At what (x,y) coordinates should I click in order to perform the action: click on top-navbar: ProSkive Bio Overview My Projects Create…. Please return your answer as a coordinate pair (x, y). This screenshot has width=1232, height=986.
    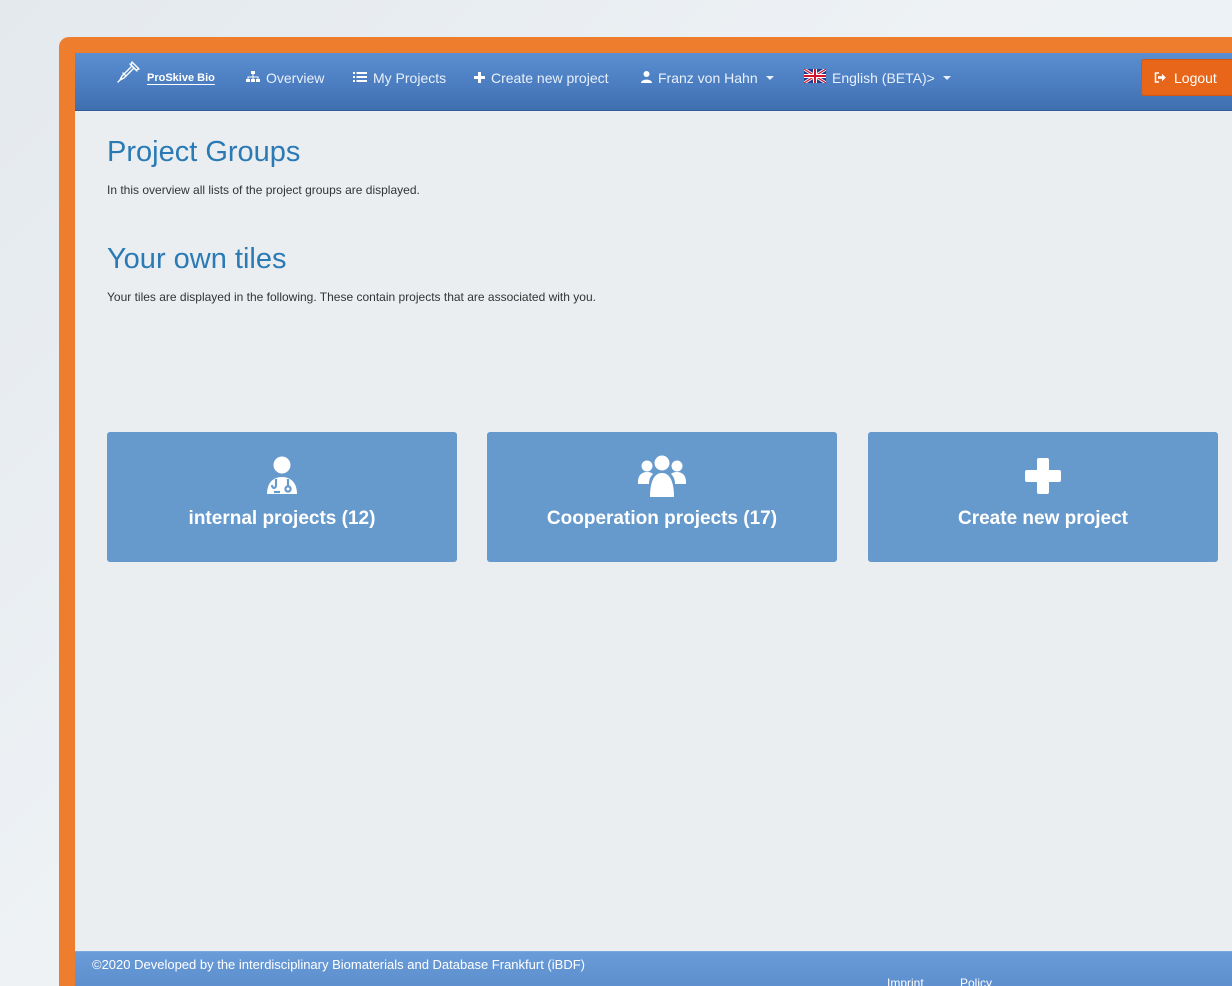
    Looking at the image, I should click on (653, 82).